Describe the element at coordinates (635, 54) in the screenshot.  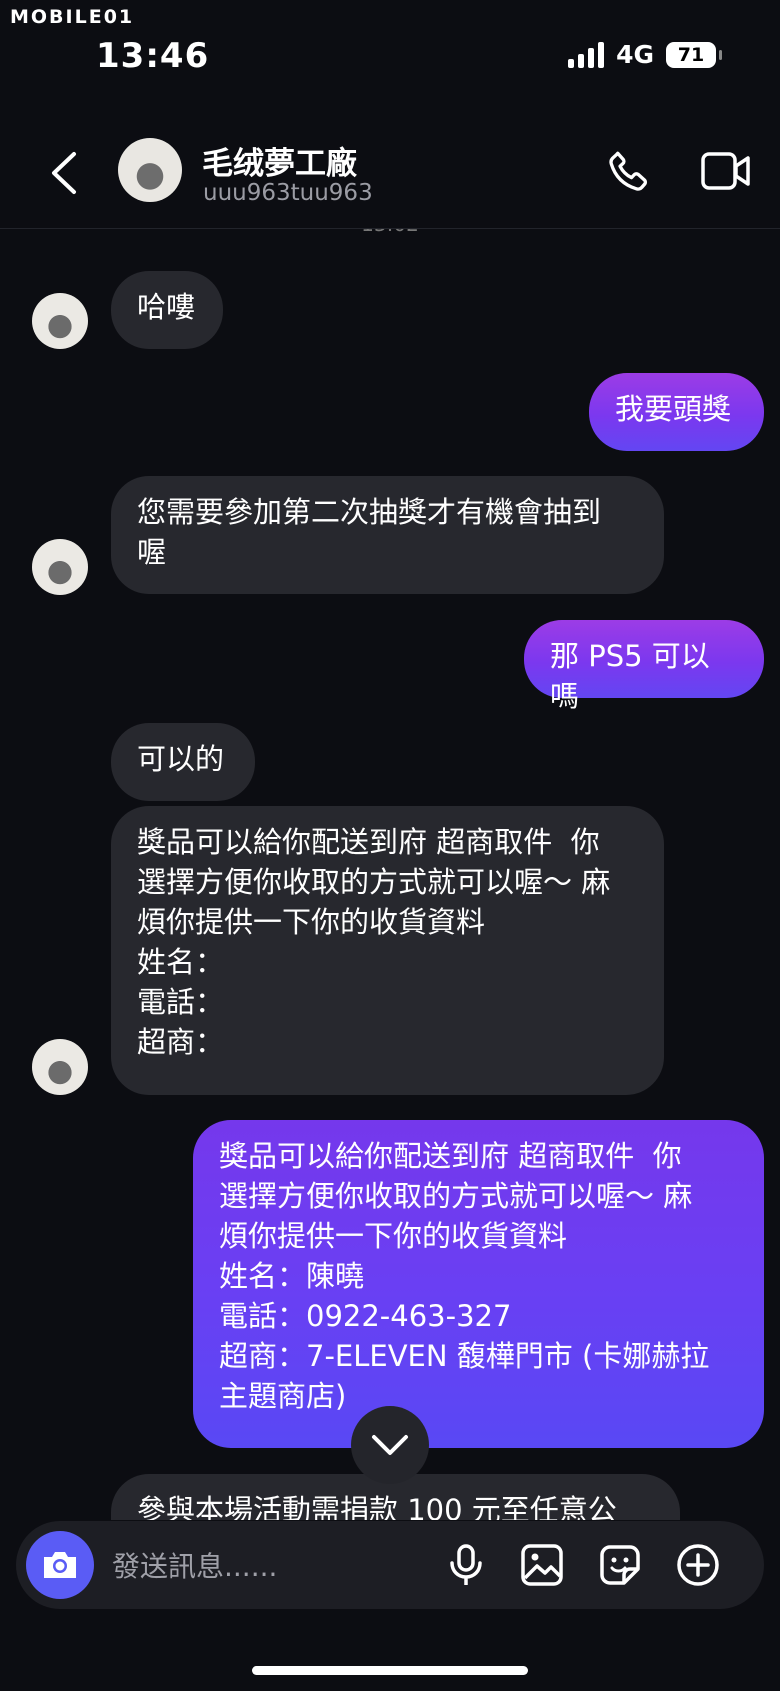
I see `network-label: 4G` at that location.